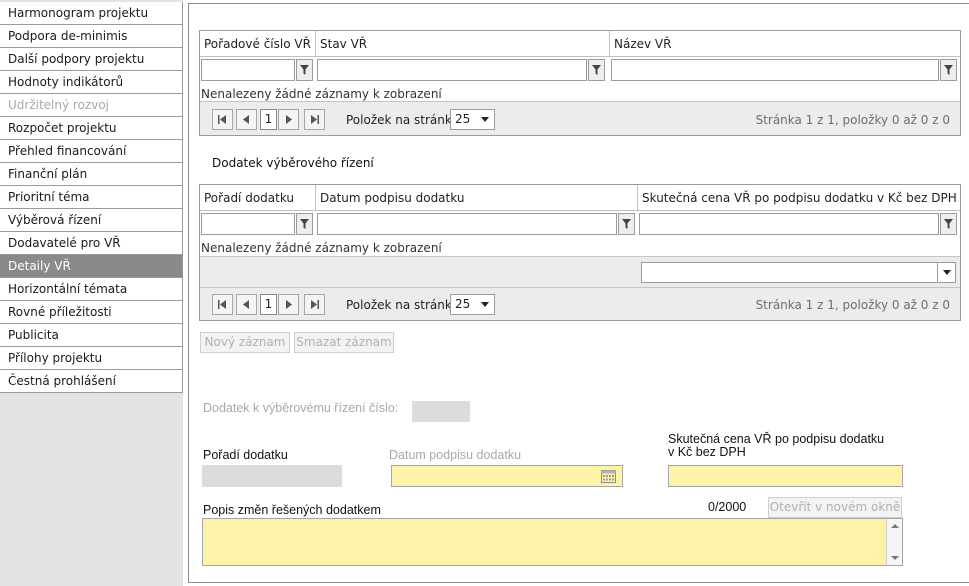 This screenshot has width=969, height=586. Describe the element at coordinates (245, 455) in the screenshot. I see `amendment-order-label: Pořadí dodatku` at that location.